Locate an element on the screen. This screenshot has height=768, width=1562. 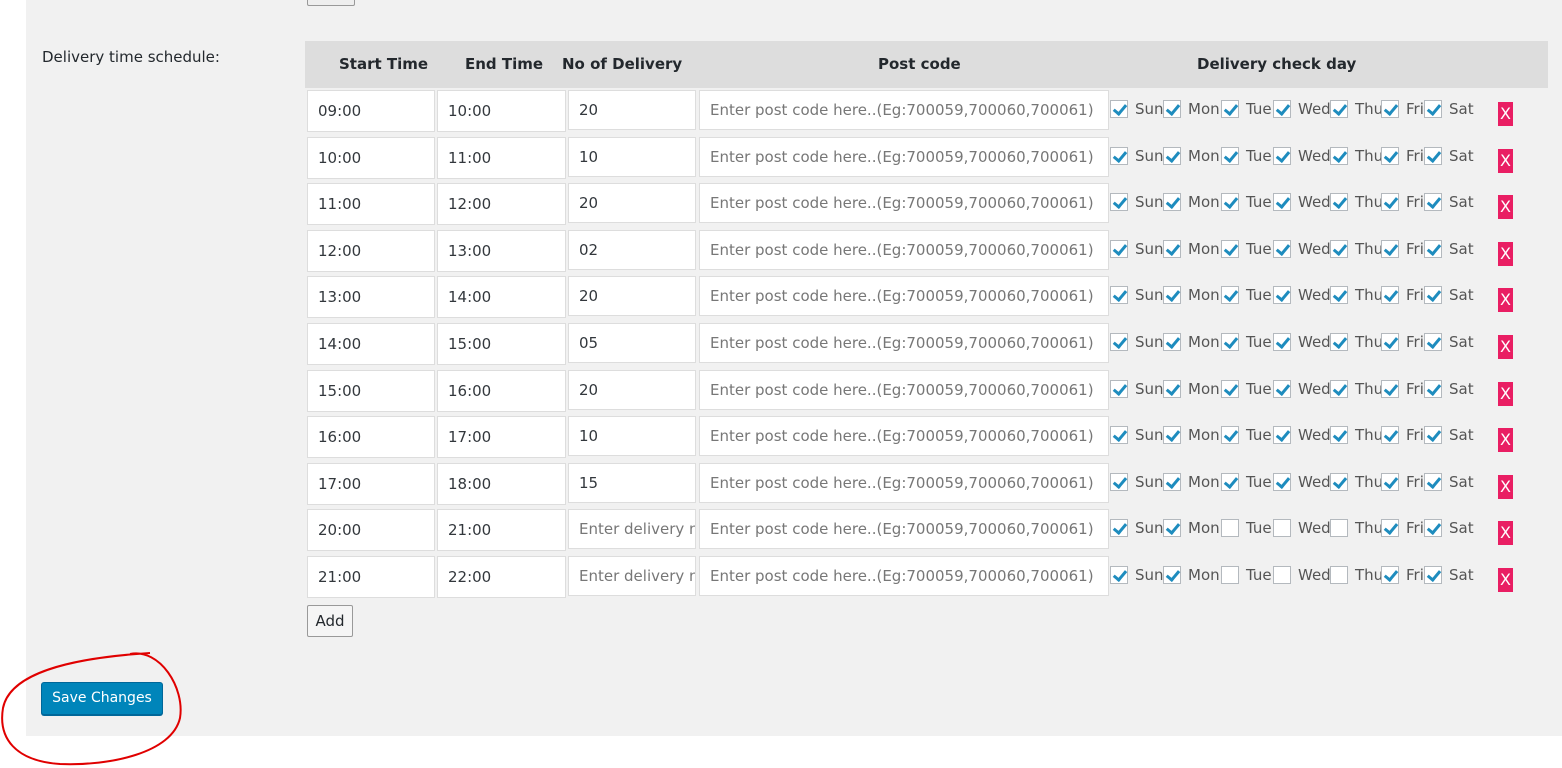
end-time-input: 21:00 is located at coordinates (501, 530).